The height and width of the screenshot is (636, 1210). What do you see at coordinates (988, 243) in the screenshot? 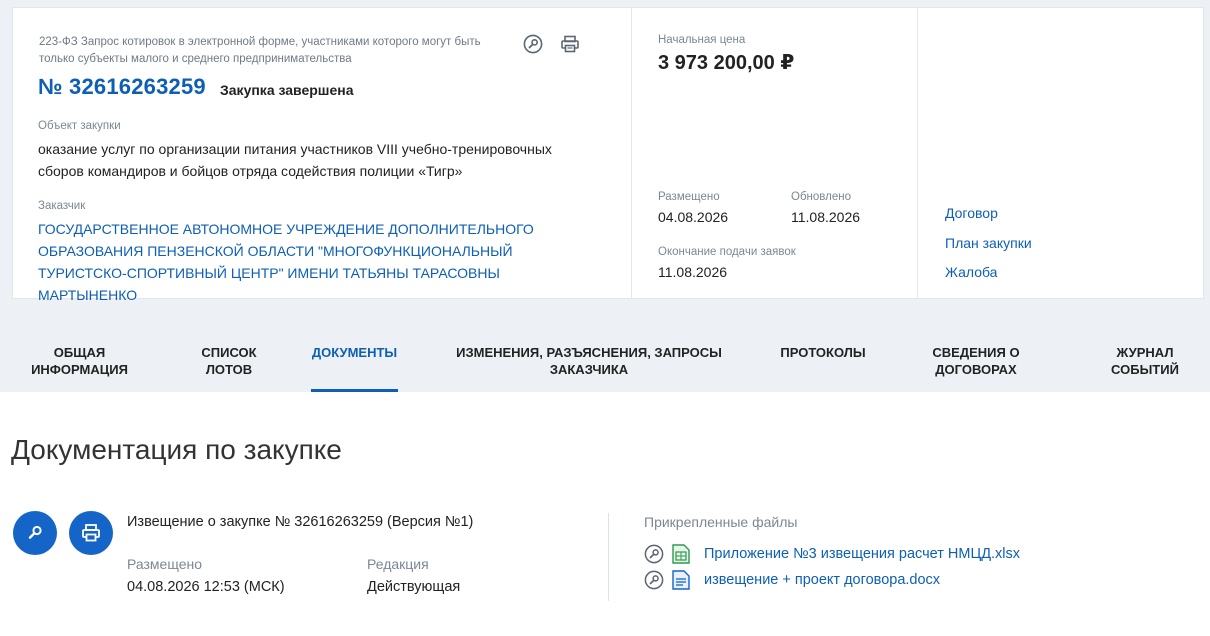
I see `purchase-plan-link: План закупки` at bounding box center [988, 243].